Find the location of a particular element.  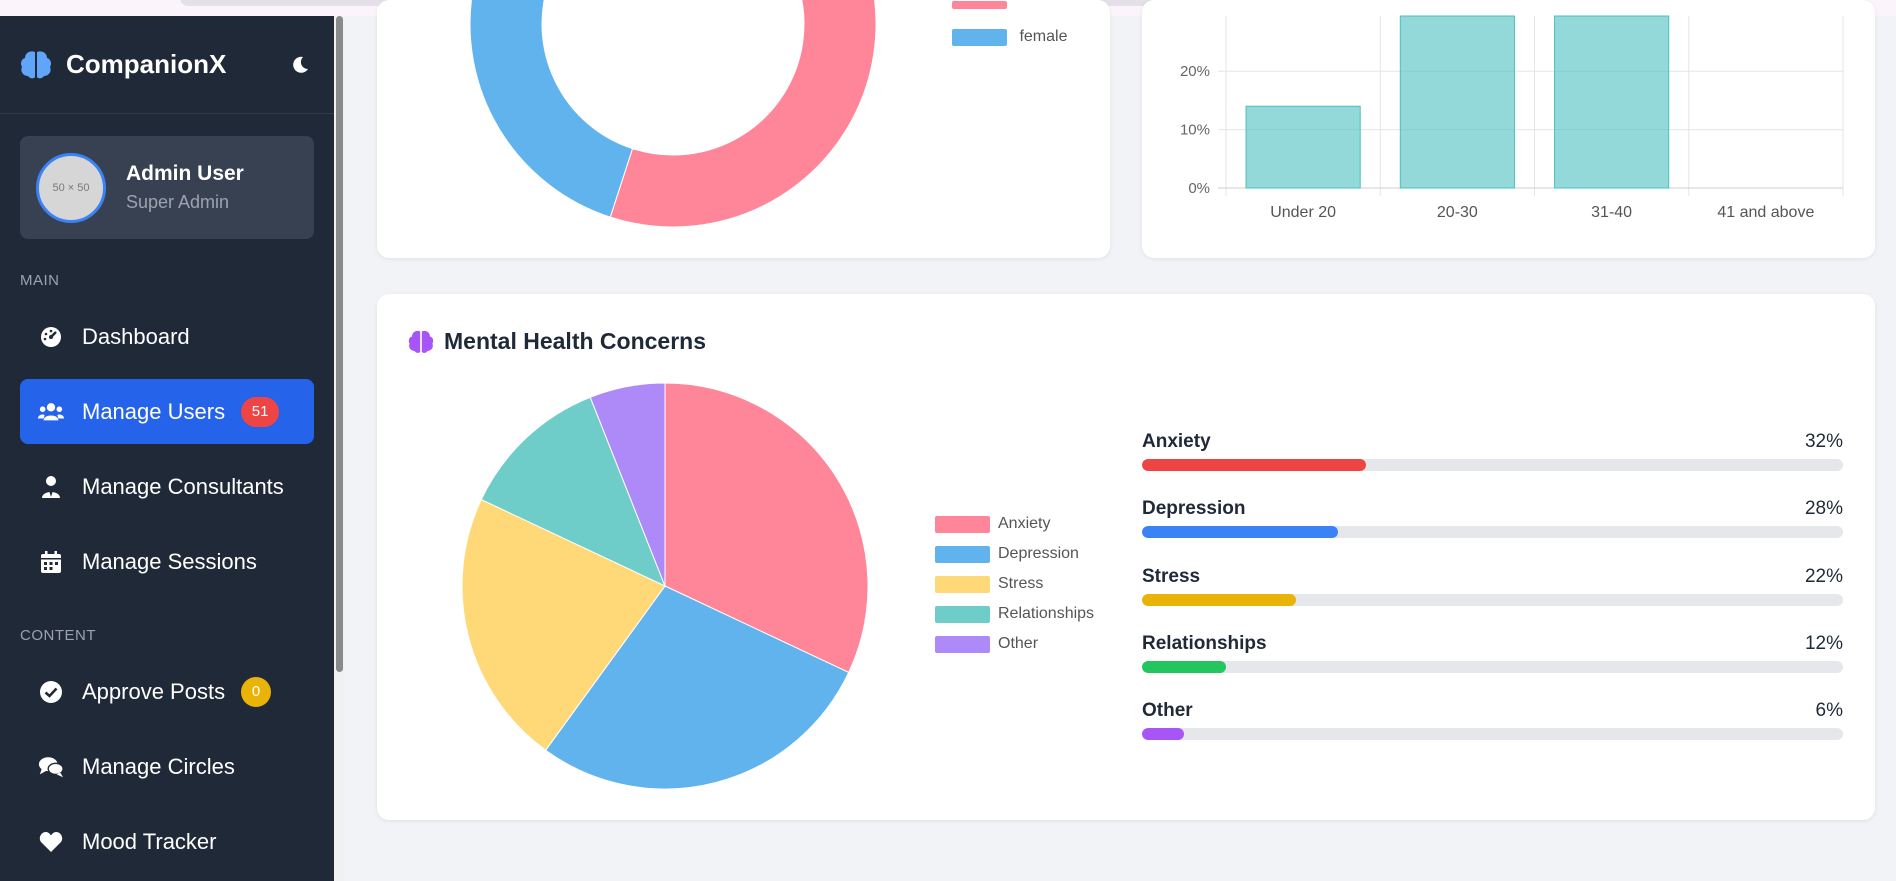

concern-progress-row: Relationships 12% is located at coordinates (1492, 653).